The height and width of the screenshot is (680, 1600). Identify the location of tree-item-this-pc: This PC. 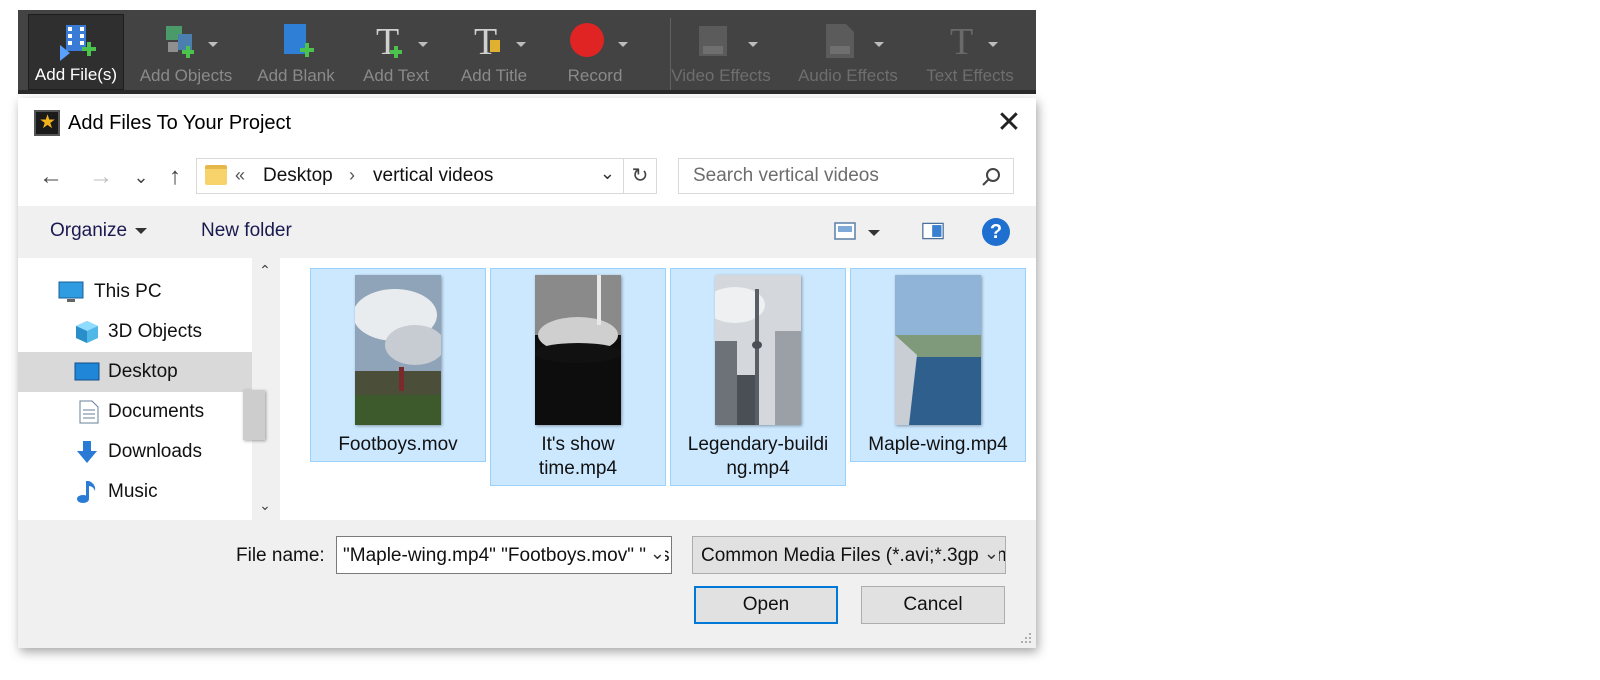
(135, 292).